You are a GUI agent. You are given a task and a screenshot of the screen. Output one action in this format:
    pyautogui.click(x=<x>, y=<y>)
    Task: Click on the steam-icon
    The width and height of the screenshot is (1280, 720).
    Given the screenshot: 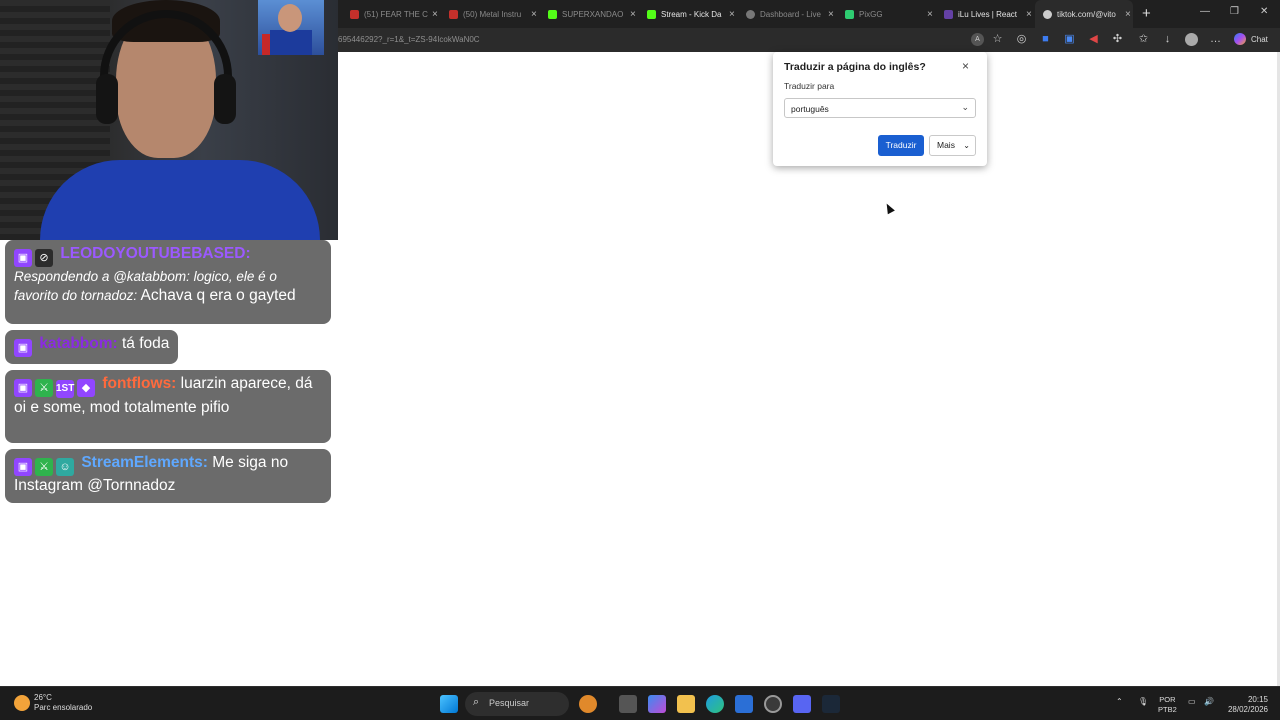 What is the action you would take?
    pyautogui.click(x=831, y=704)
    